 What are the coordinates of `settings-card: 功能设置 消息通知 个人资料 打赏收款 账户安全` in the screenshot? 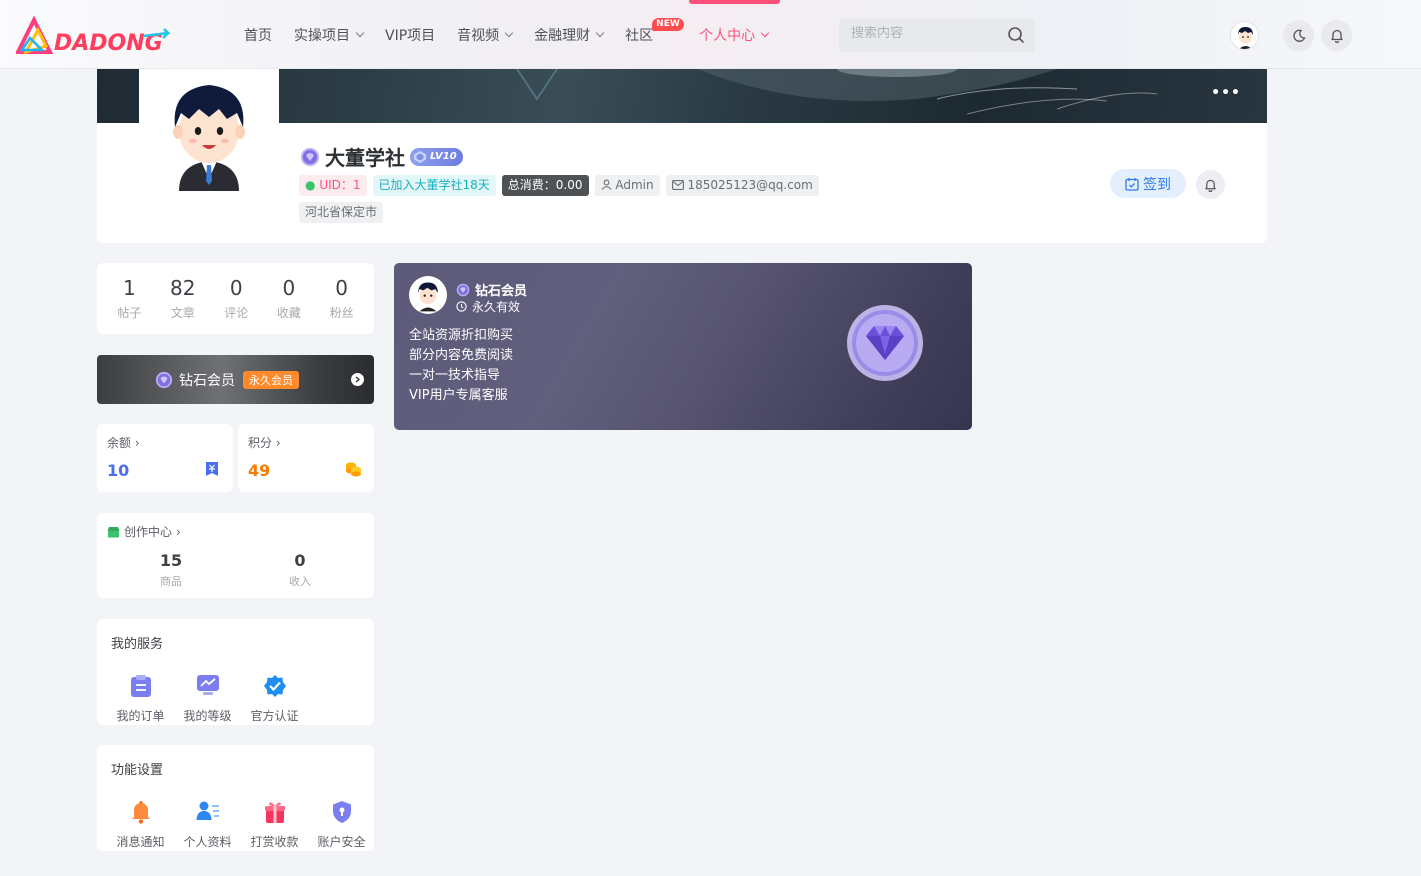 It's located at (235, 798).